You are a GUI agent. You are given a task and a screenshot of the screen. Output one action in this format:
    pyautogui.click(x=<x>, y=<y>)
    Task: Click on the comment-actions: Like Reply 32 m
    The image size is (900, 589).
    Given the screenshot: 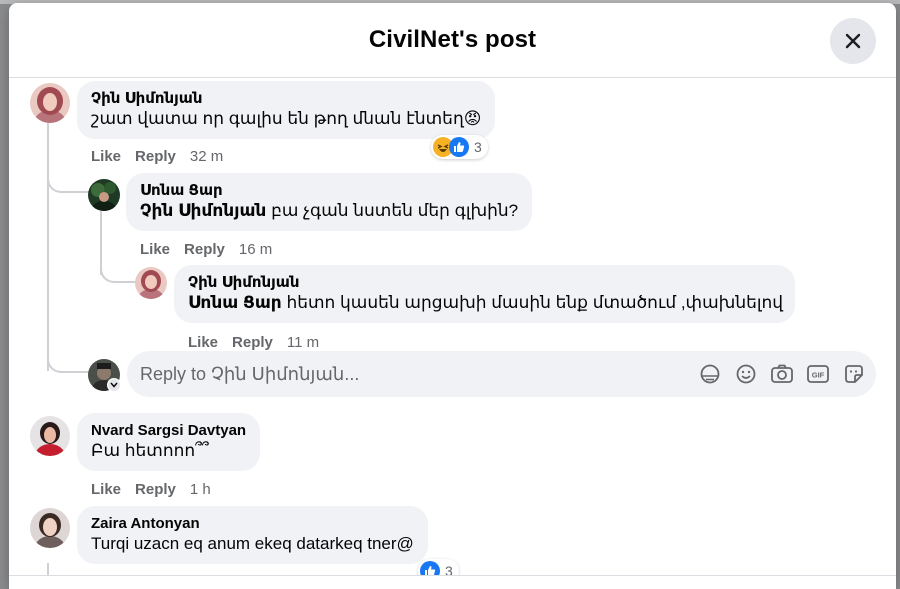 What is the action you would take?
    pyautogui.click(x=164, y=156)
    